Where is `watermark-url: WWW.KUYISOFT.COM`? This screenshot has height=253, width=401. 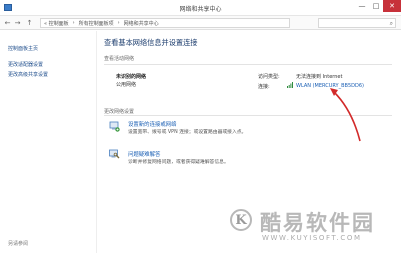 watermark-url: WWW.KUYISOFT.COM is located at coordinates (312, 238).